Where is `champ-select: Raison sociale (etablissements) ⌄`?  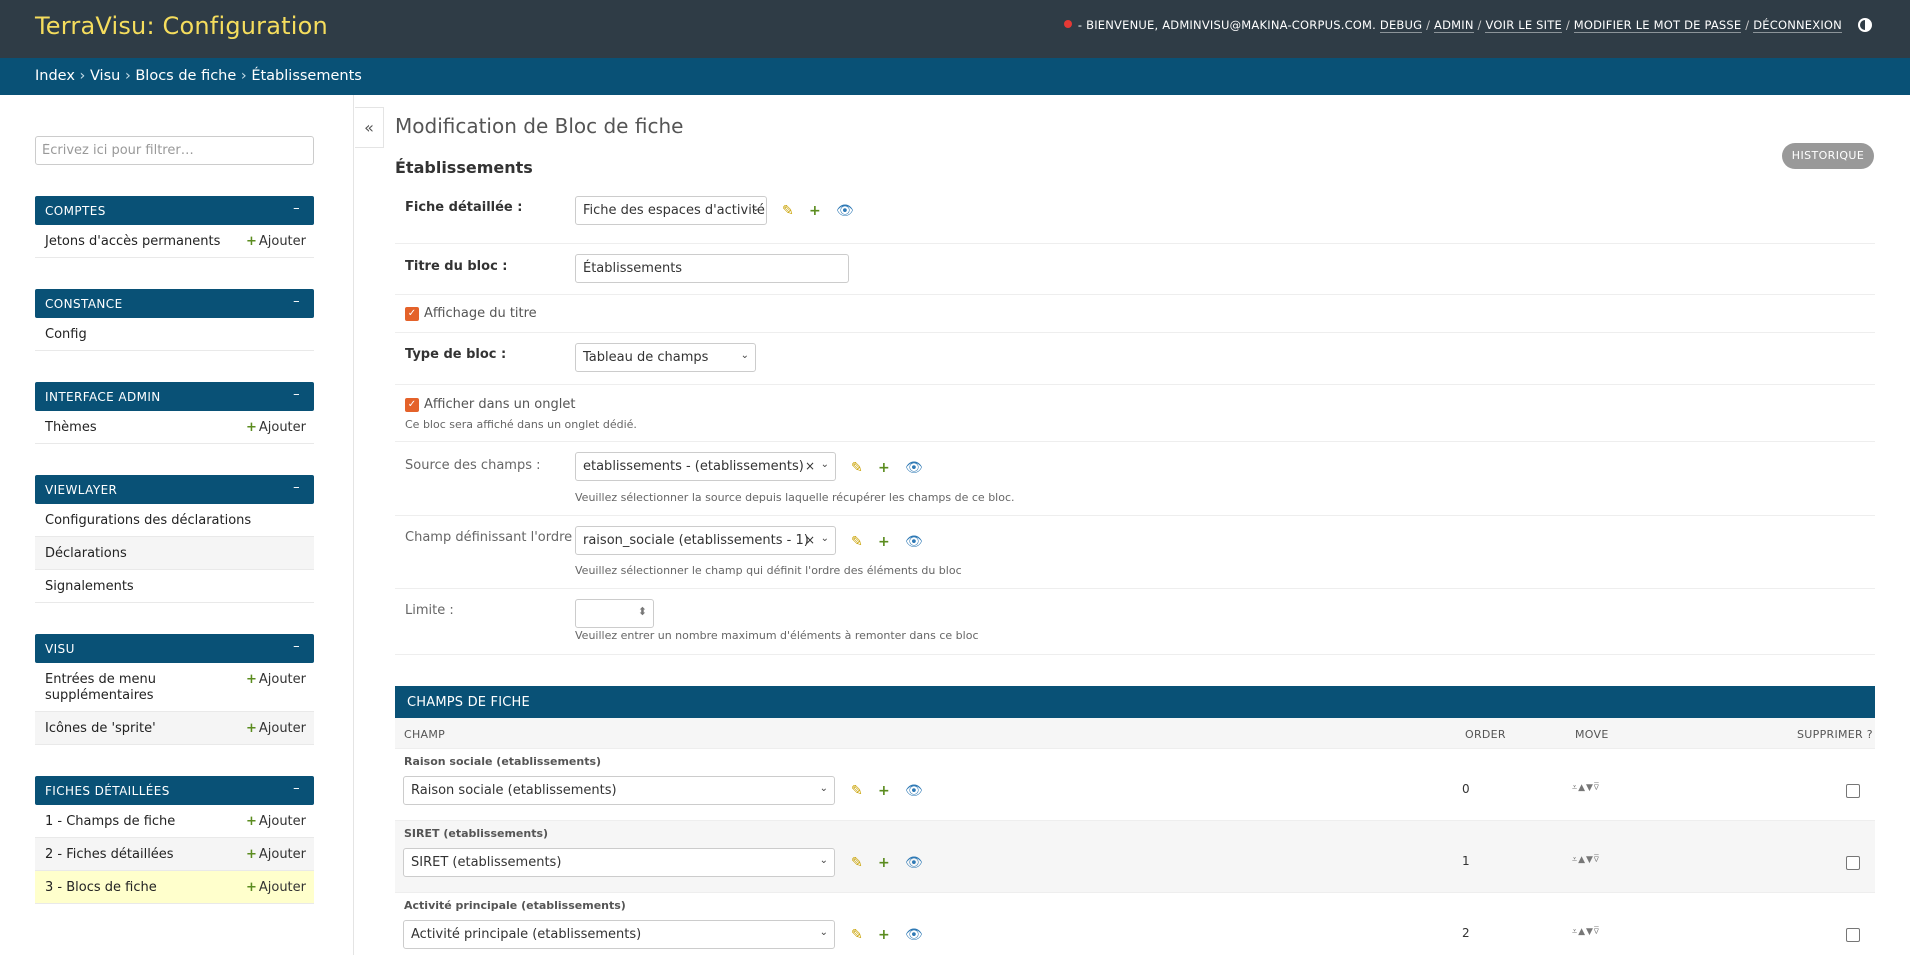 champ-select: Raison sociale (etablissements) ⌄ is located at coordinates (619, 790).